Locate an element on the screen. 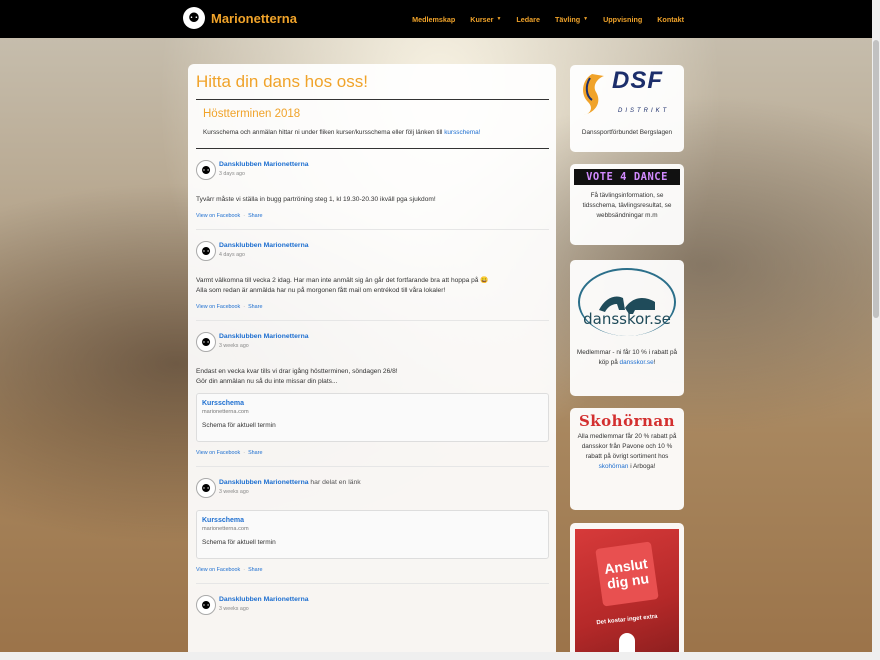 The height and width of the screenshot is (660, 880). nav-item-tavling: Tävling ▼ is located at coordinates (571, 19).